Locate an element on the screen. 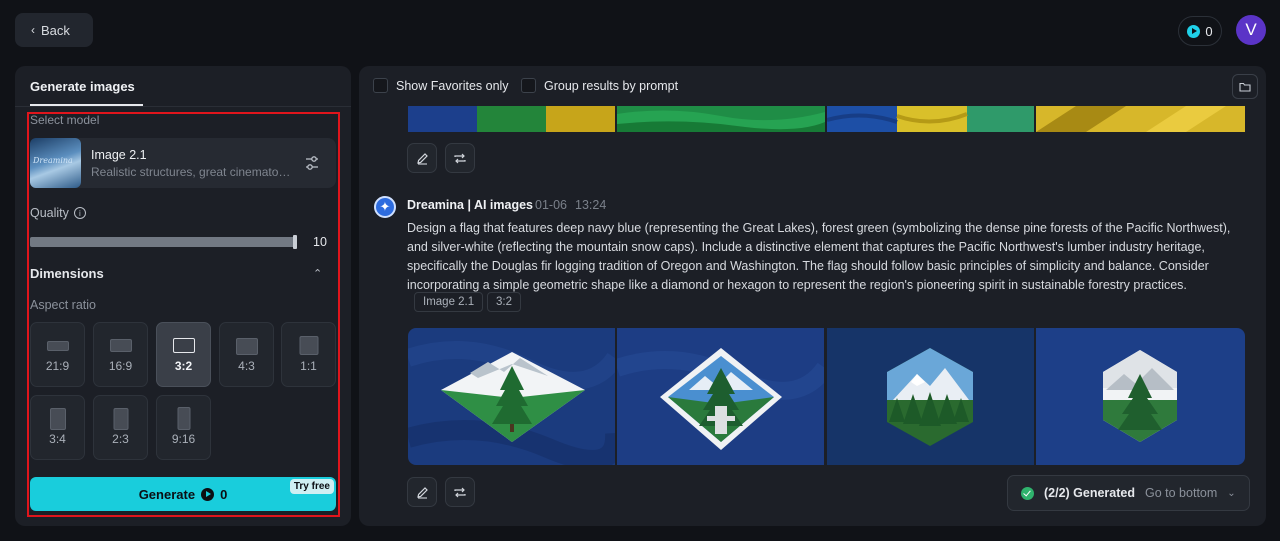 The height and width of the screenshot is (541, 1280). message-author: Dreamina | AI images is located at coordinates (470, 205).